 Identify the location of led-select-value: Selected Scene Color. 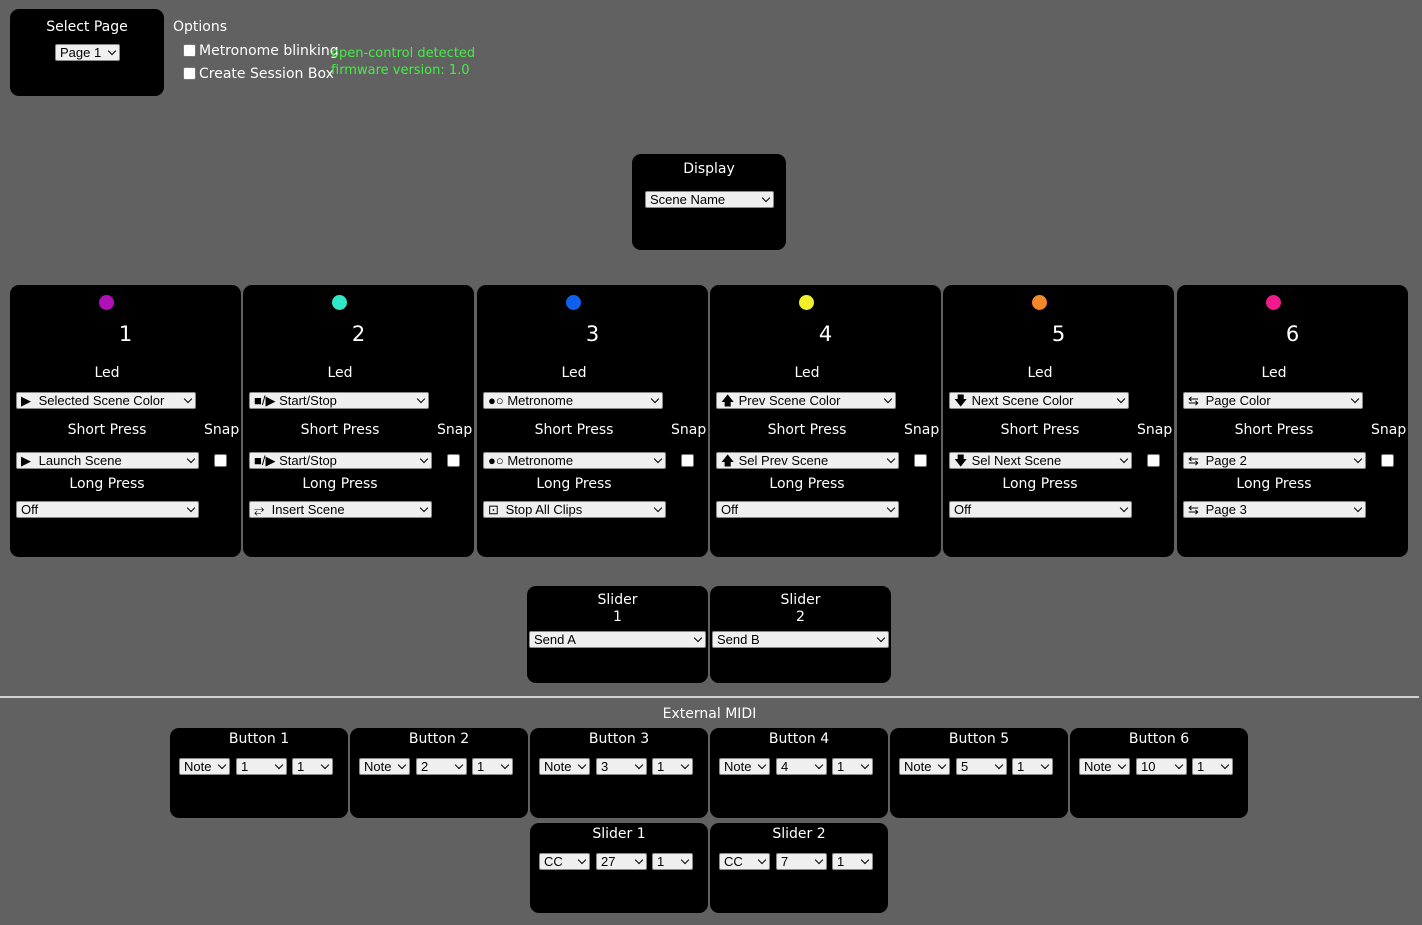
(101, 400).